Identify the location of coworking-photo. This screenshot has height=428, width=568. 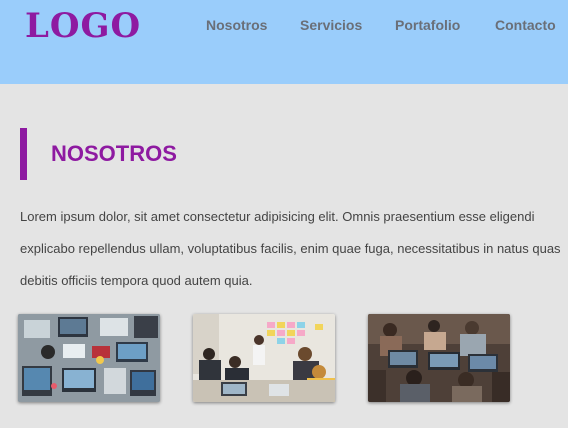
(439, 358).